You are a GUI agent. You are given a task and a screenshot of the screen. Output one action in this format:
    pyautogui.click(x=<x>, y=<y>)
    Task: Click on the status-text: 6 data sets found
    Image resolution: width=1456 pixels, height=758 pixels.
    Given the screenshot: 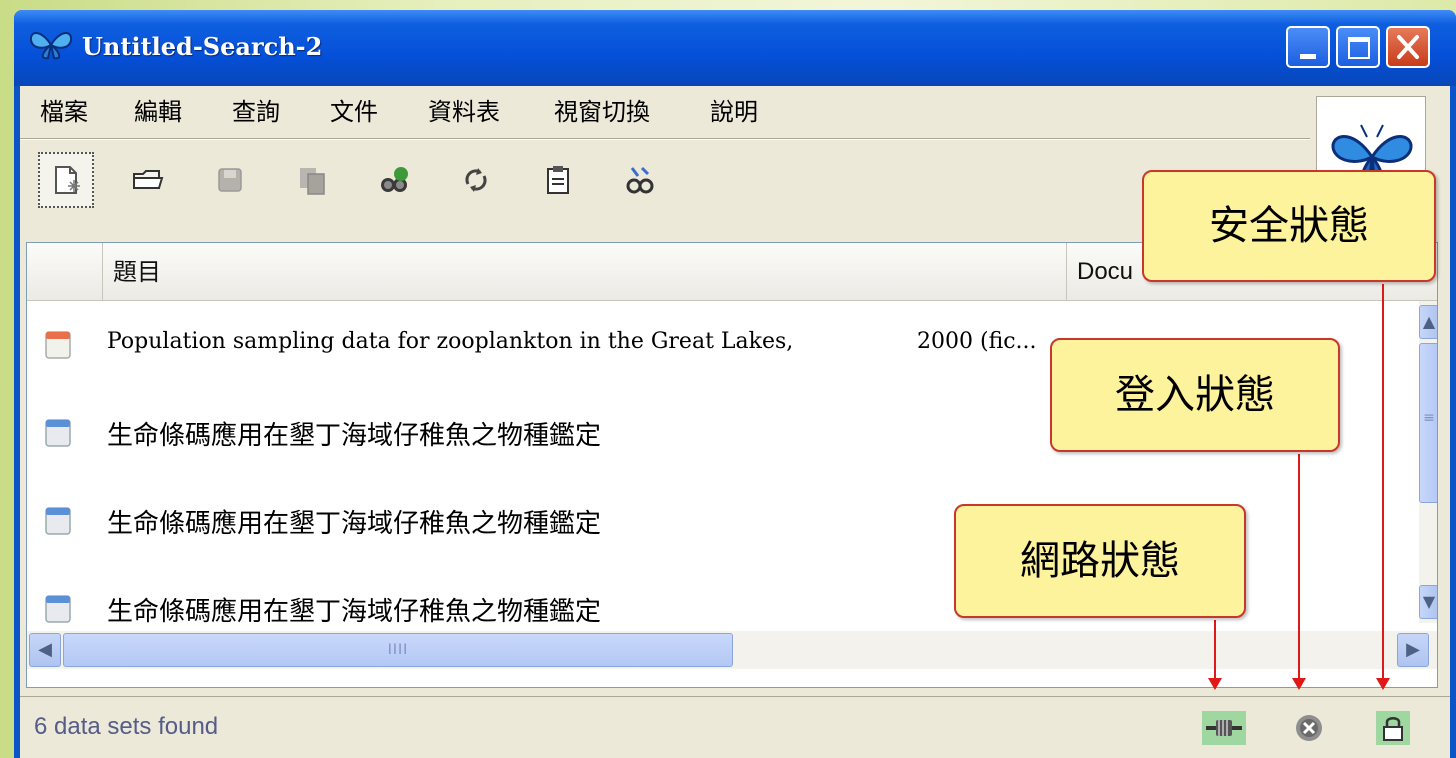 What is the action you would take?
    pyautogui.click(x=126, y=726)
    